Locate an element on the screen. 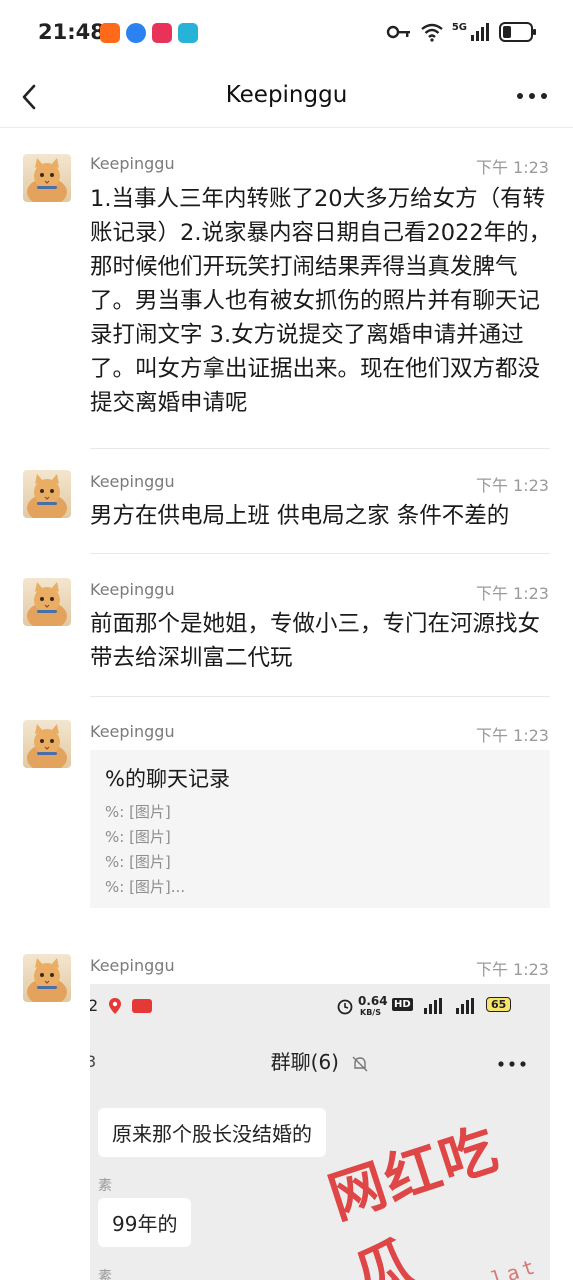 The width and height of the screenshot is (573, 1280). alarm-icon is located at coordinates (345, 1007).